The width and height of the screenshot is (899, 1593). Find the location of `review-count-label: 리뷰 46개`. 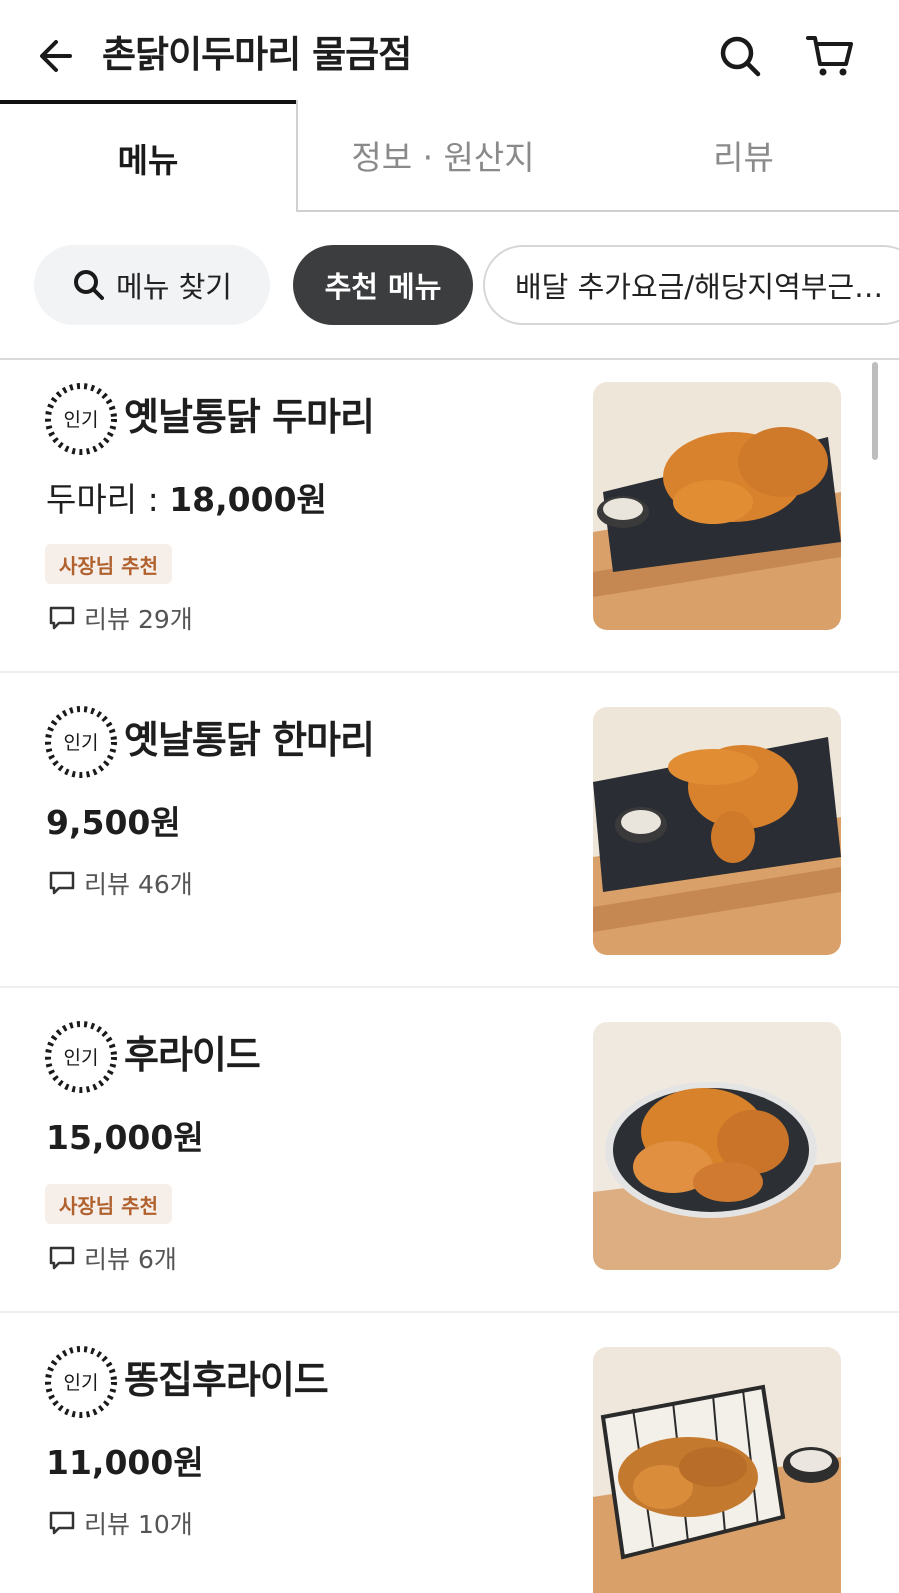

review-count-label: 리뷰 46개 is located at coordinates (138, 884).